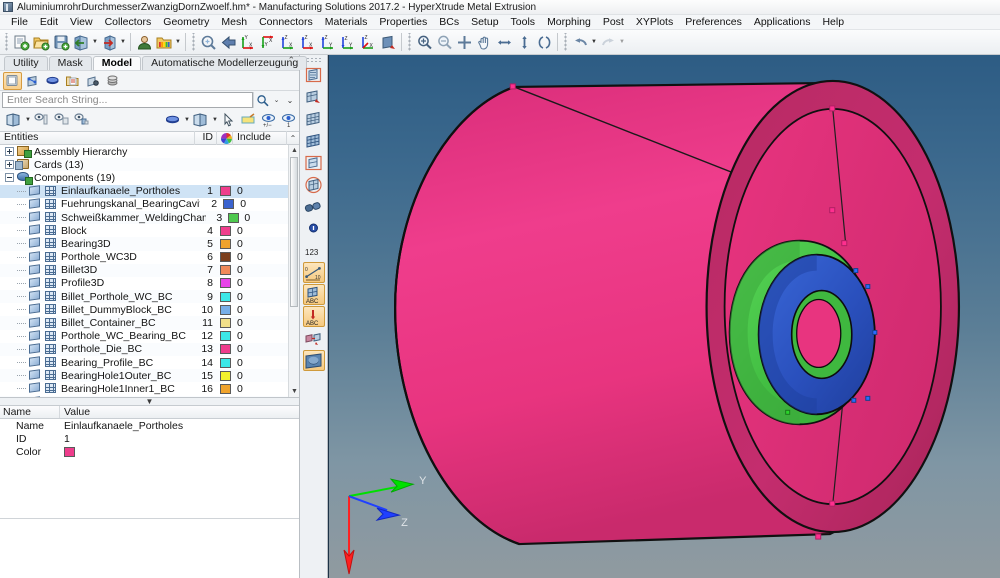 This screenshot has width=1000, height=578. I want to click on tree-row: Porthole_WC3D 6 0, so click(149, 257).